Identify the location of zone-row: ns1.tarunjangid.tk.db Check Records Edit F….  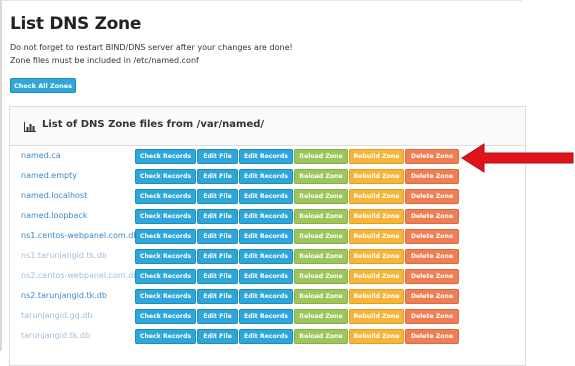
(232, 258).